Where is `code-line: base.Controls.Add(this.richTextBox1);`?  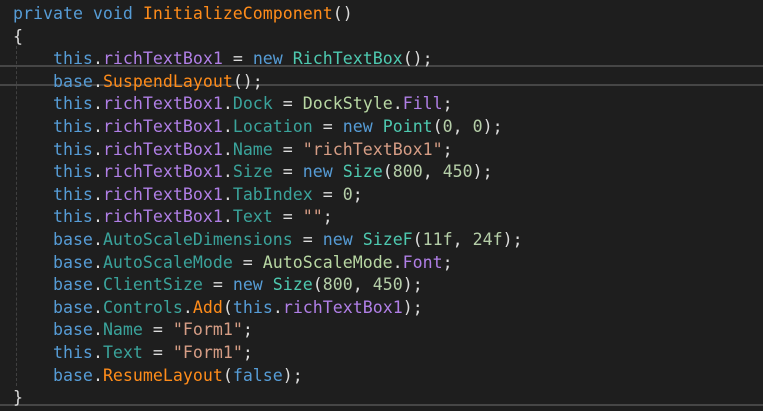 code-line: base.Controls.Add(this.richTextBox1); is located at coordinates (218, 308).